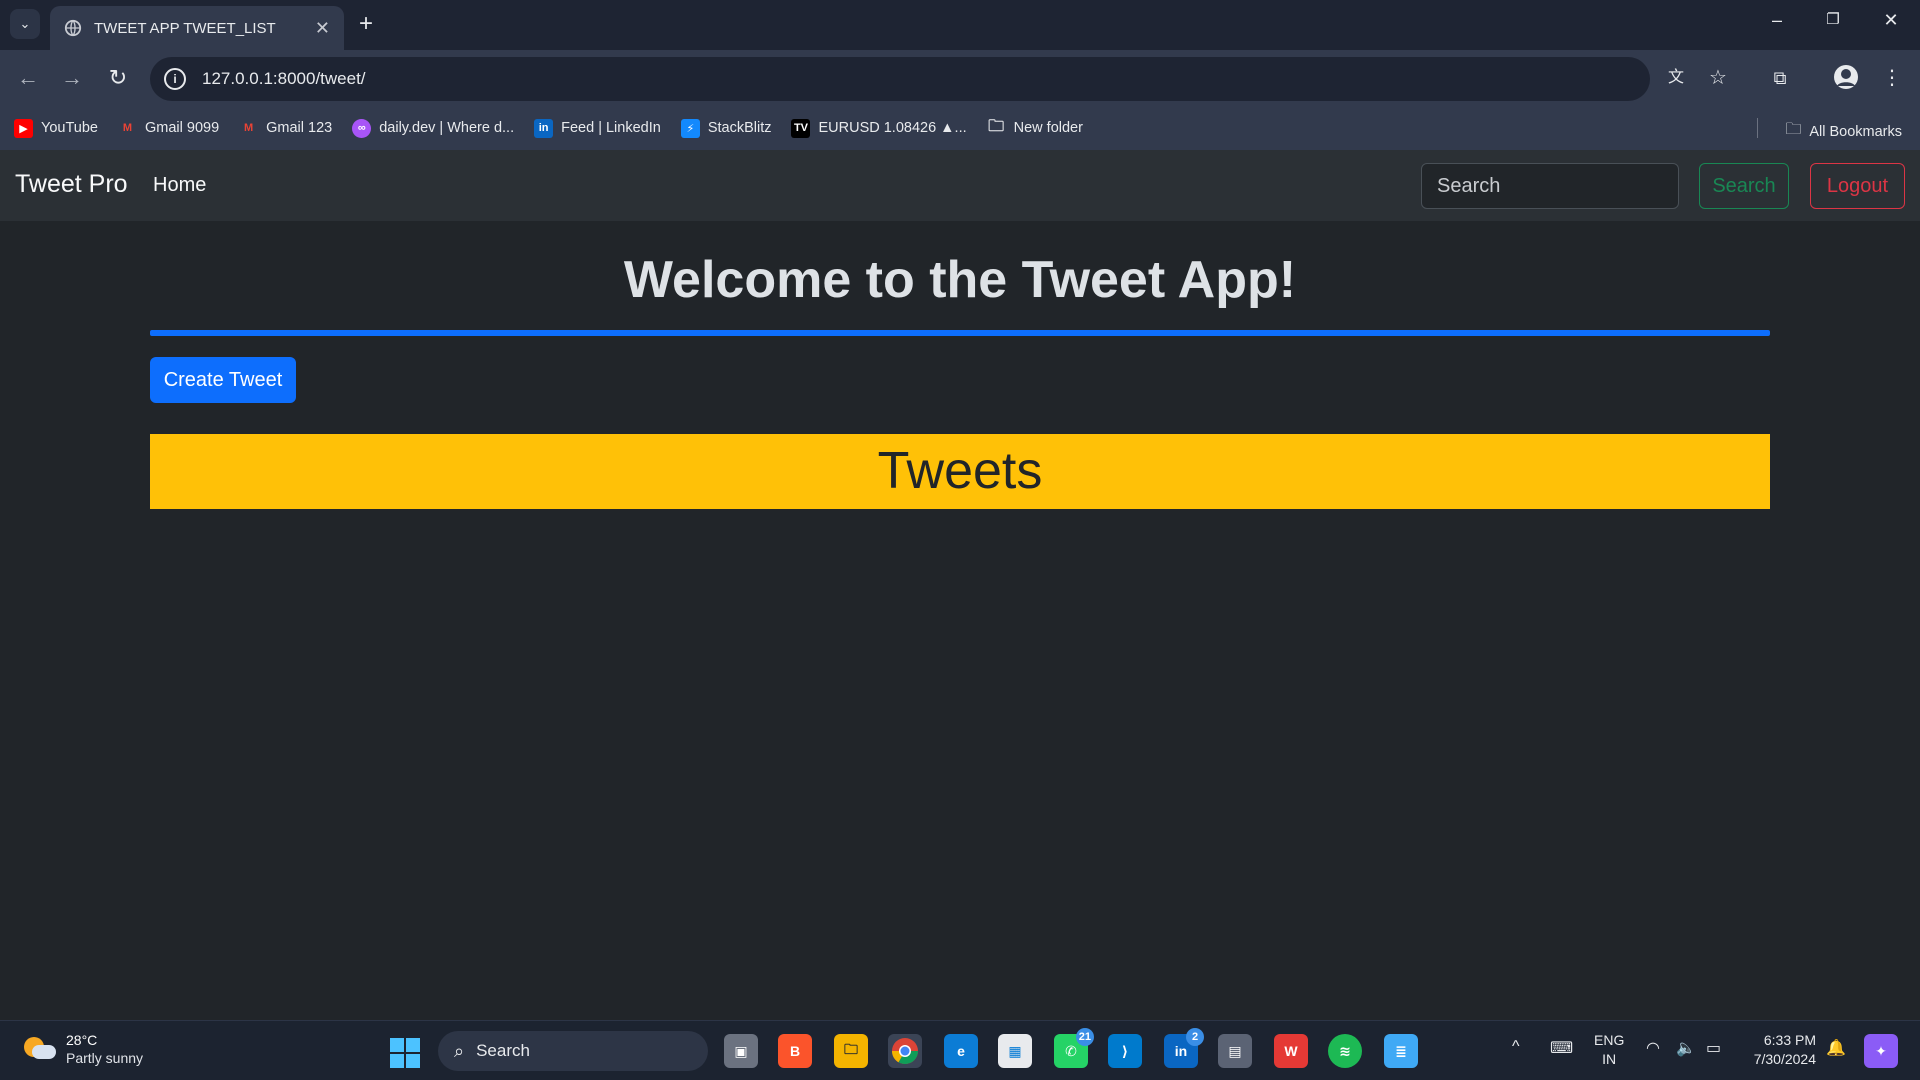  What do you see at coordinates (1653, 1048) in the screenshot?
I see `wifi-icon: ◠` at bounding box center [1653, 1048].